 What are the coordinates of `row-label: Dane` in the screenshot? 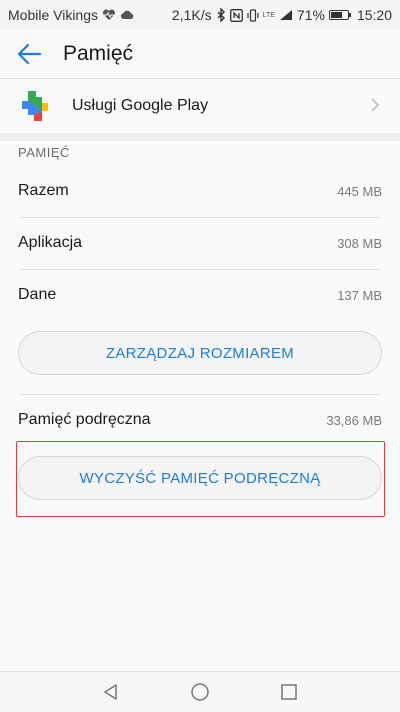 It's located at (37, 294).